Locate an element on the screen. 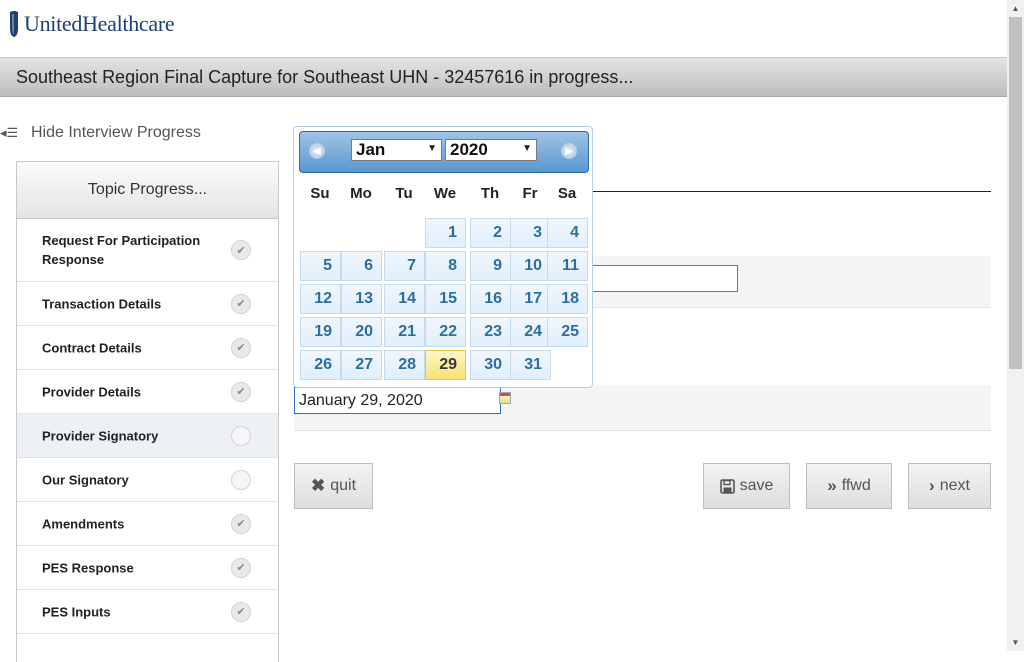  calendar-day: 25 is located at coordinates (567, 332).